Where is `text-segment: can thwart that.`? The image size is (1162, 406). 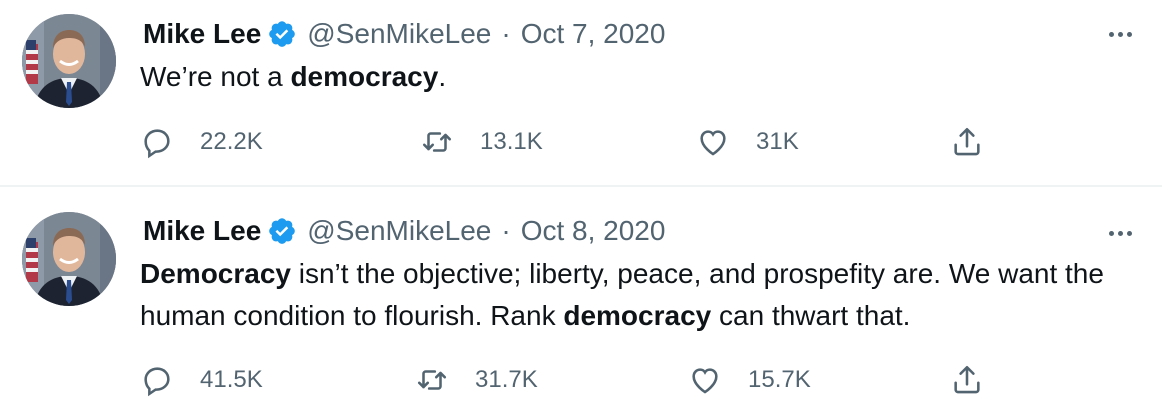 text-segment: can thwart that. is located at coordinates (811, 315).